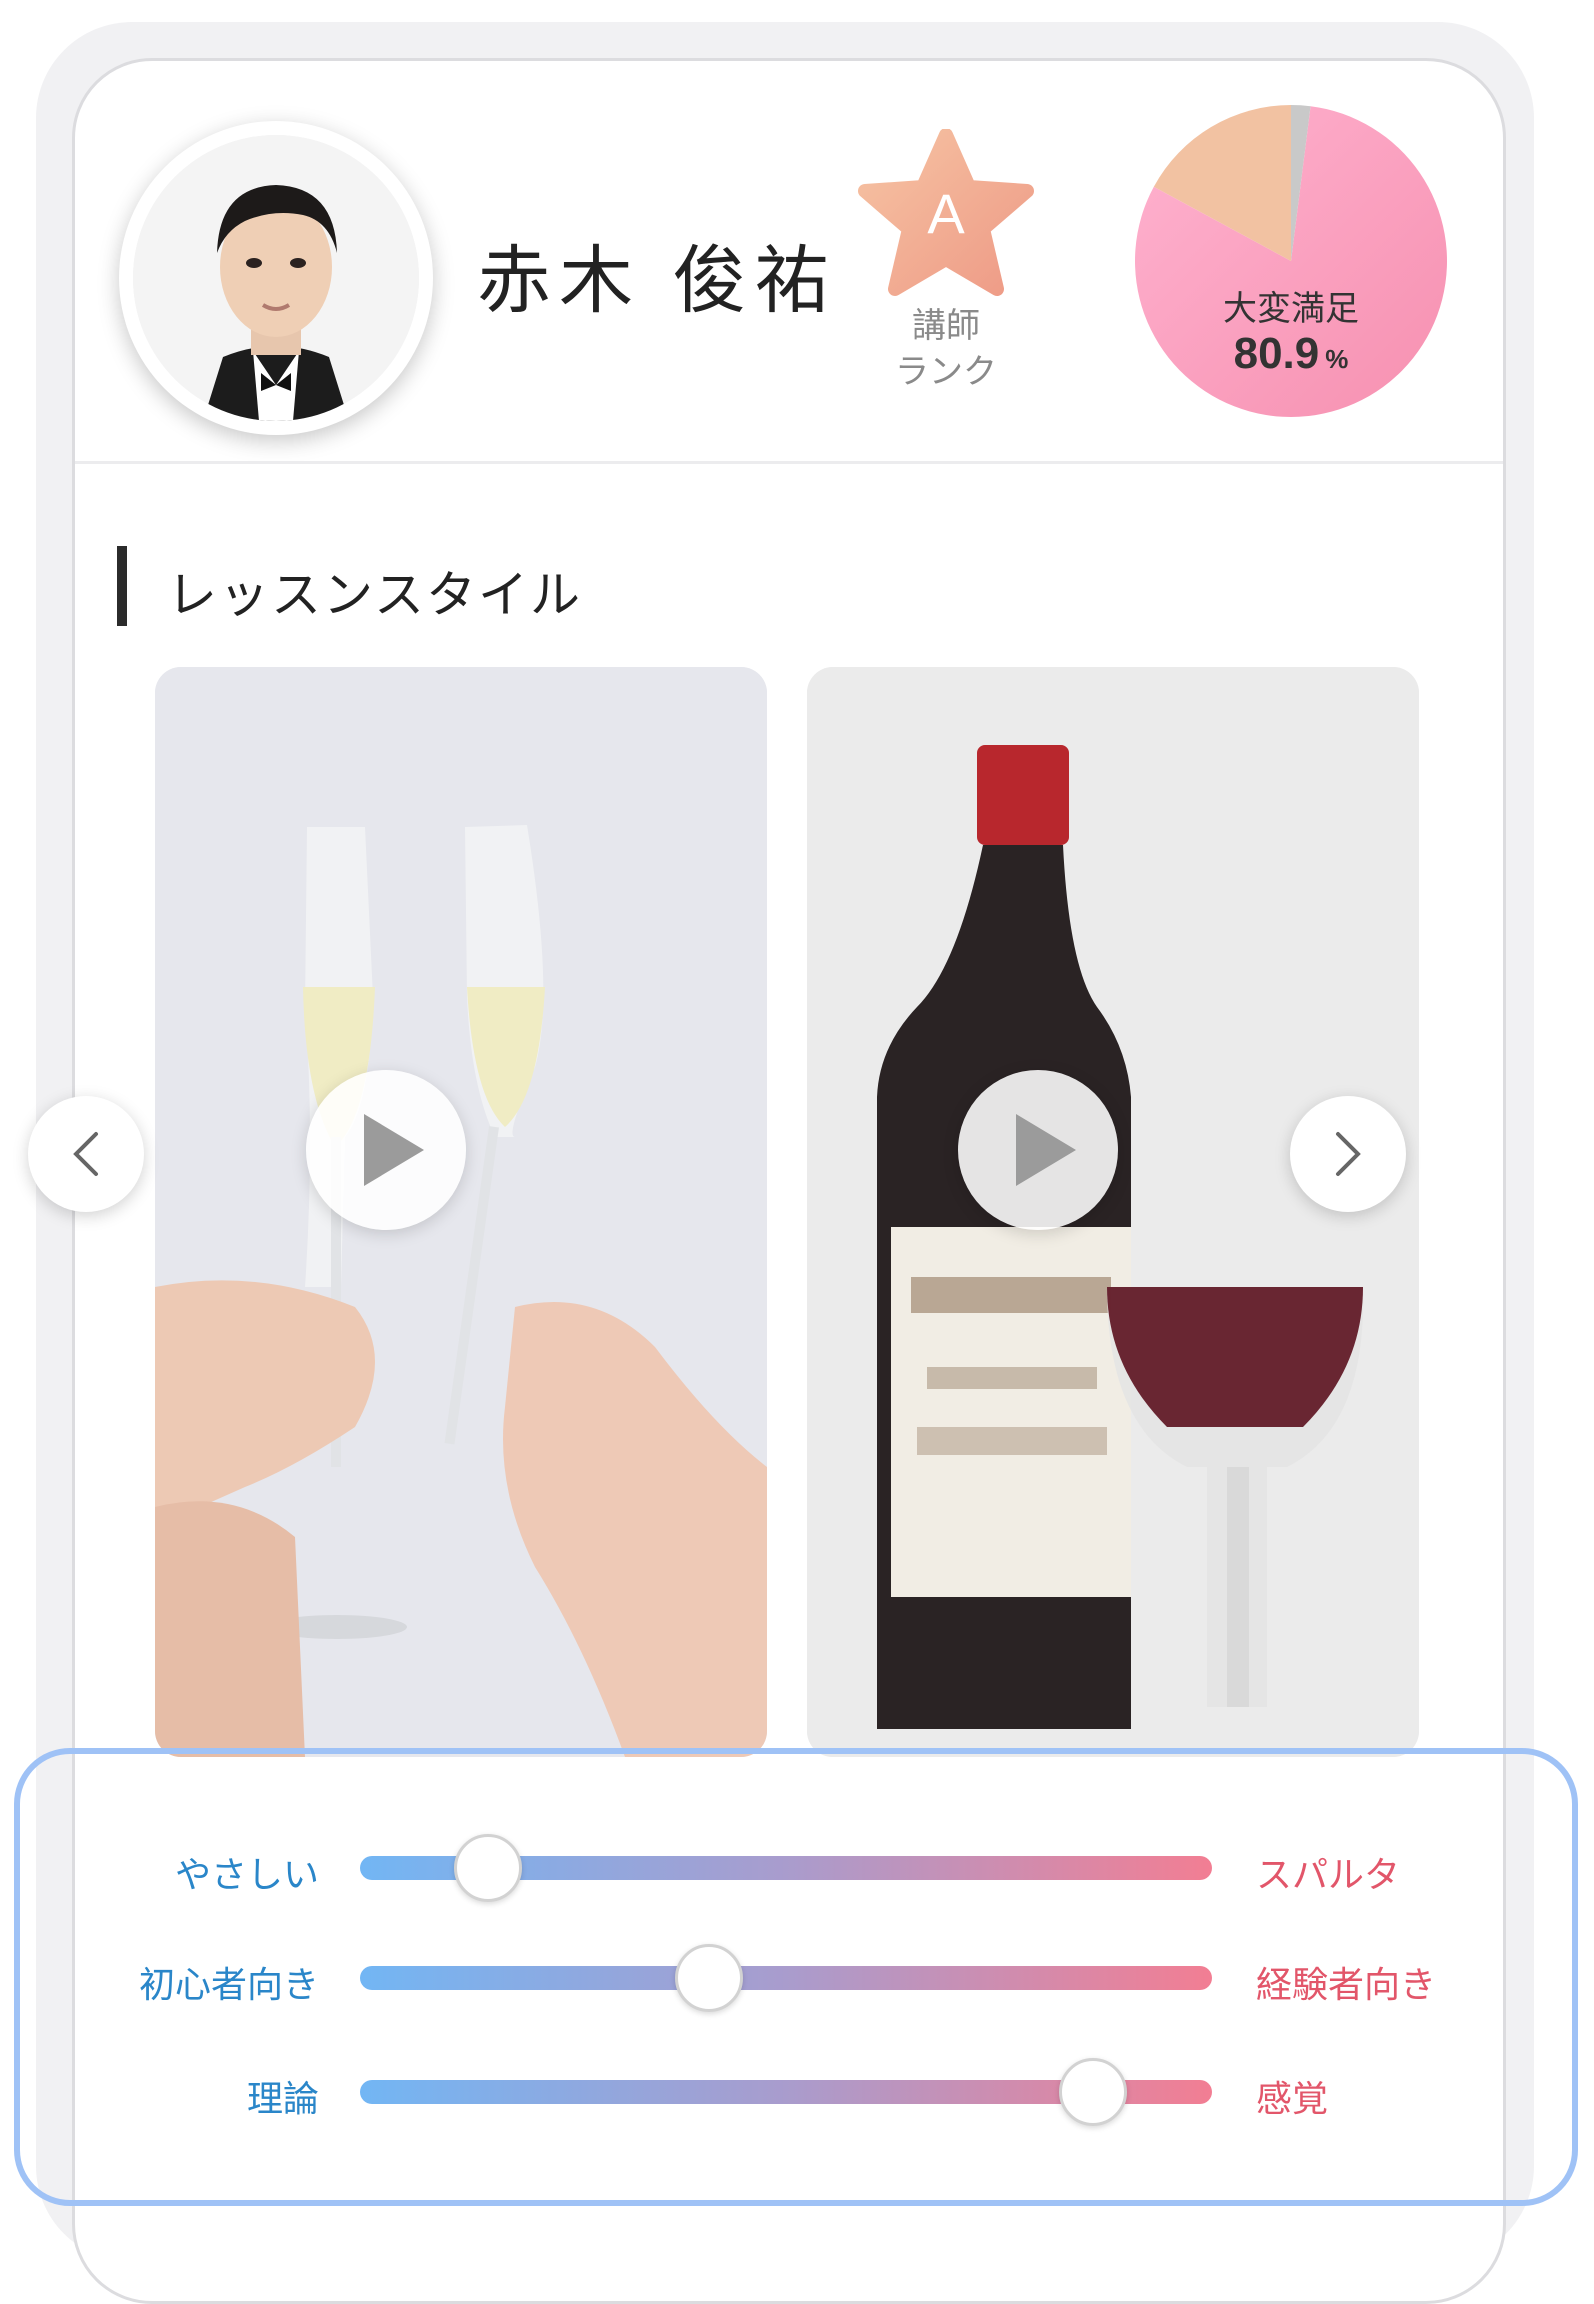  I want to click on slider-track, so click(786, 1978).